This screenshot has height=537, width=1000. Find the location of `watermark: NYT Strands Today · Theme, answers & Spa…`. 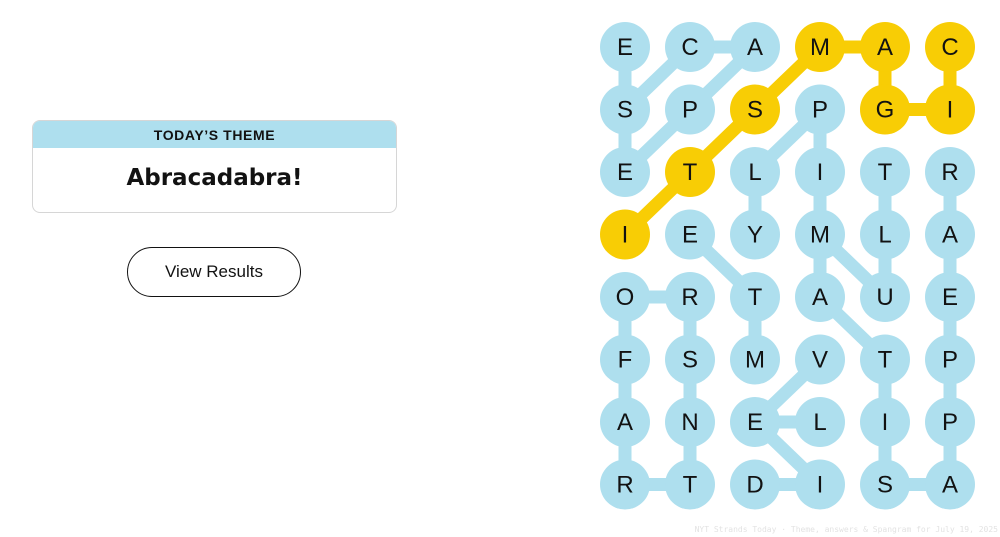

watermark: NYT Strands Today · Theme, answers & Spa… is located at coordinates (846, 529).